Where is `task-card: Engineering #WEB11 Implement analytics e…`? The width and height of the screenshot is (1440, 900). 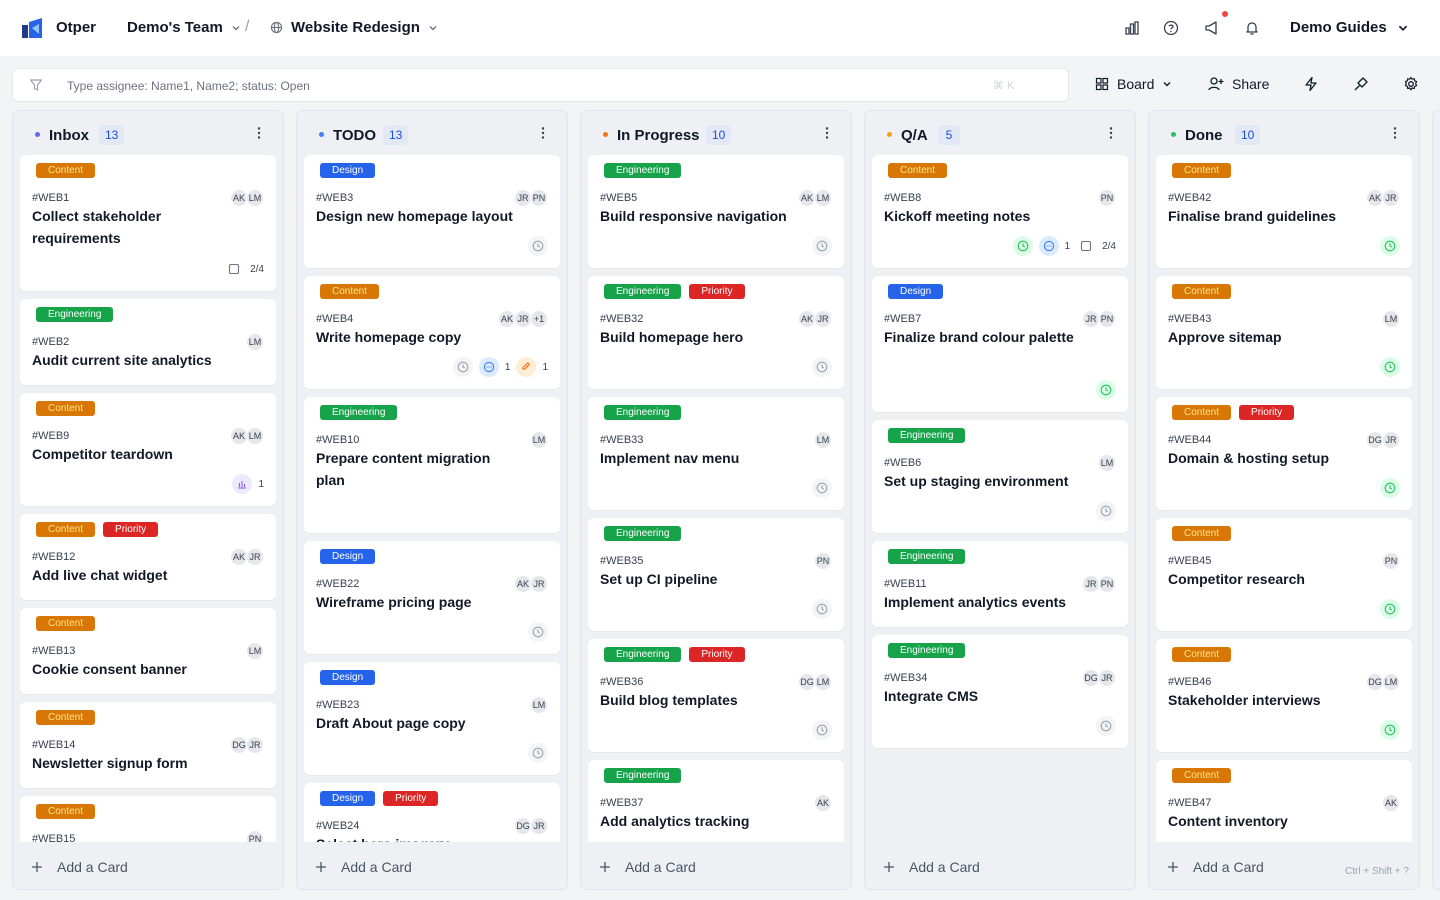
task-card: Engineering #WEB11 Implement analytics e… is located at coordinates (1000, 584).